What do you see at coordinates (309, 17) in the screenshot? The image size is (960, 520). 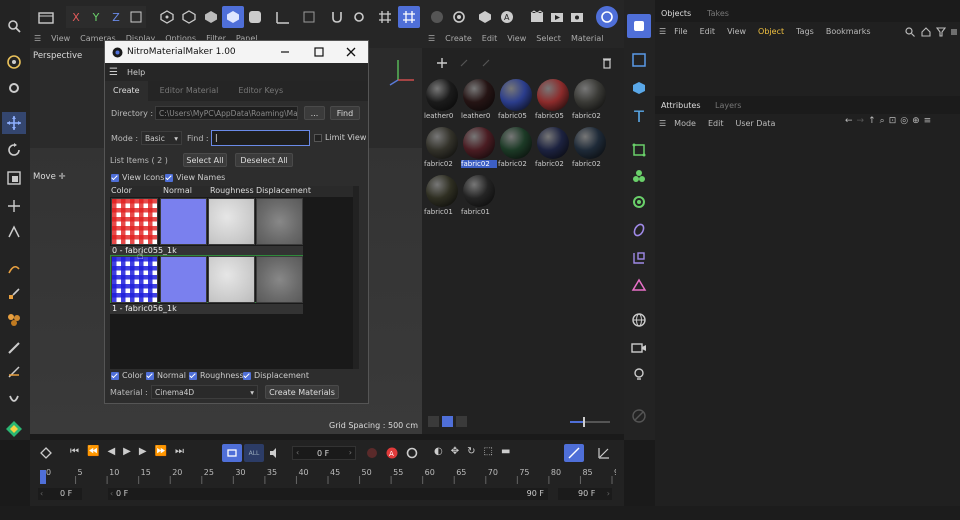 I see `locked-workplane-icon` at bounding box center [309, 17].